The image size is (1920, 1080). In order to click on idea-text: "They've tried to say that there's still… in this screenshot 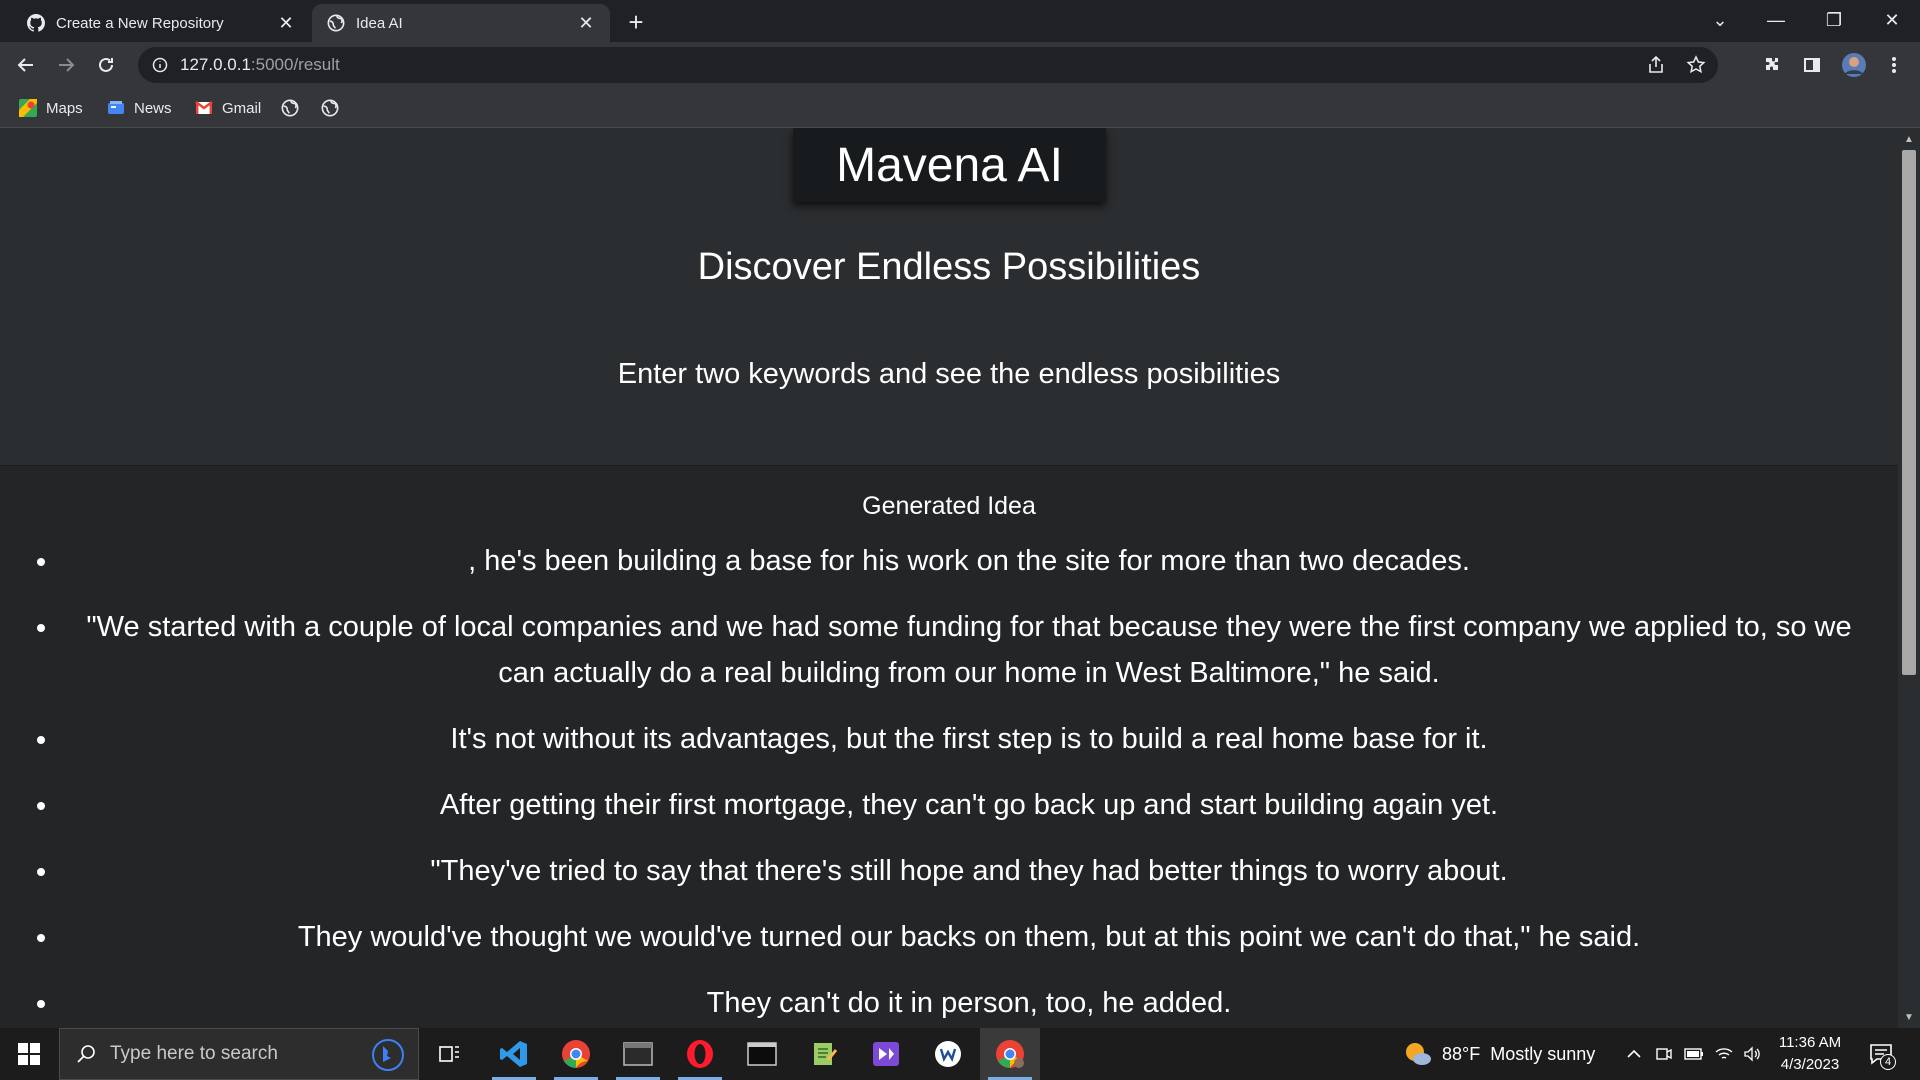, I will do `click(969, 871)`.